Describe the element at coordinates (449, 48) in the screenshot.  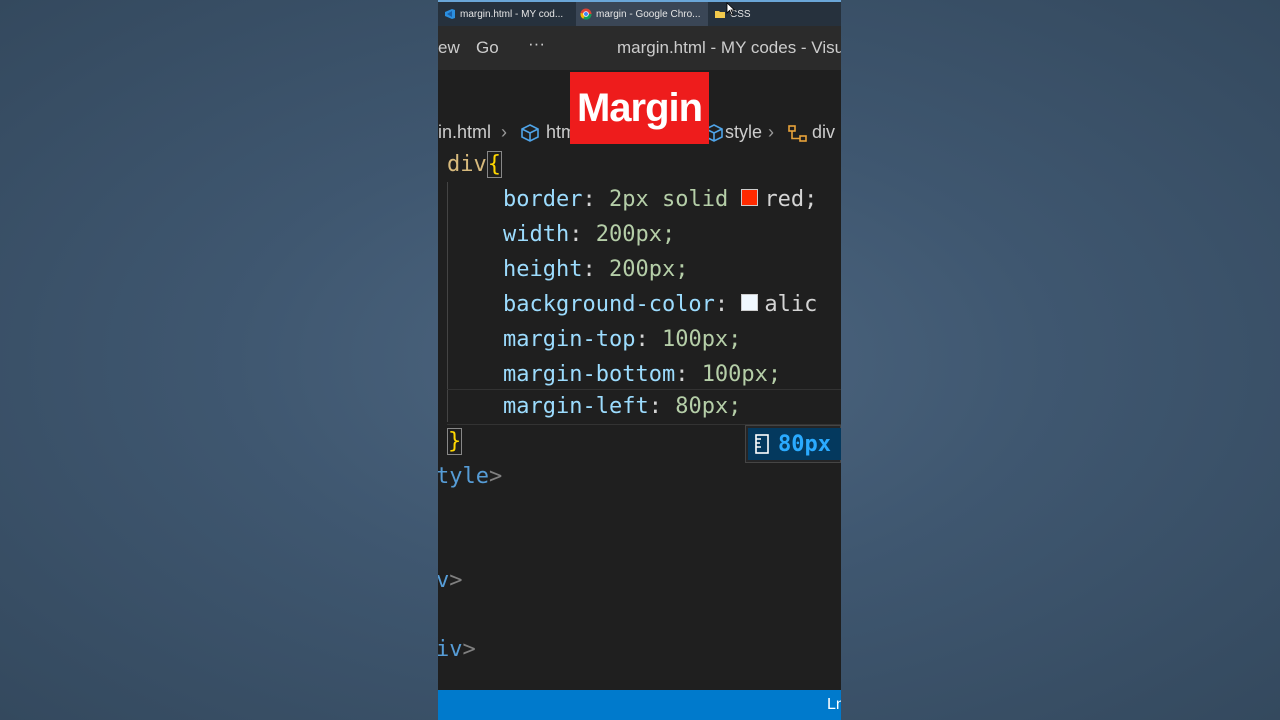
I see `menu-view: ew` at that location.